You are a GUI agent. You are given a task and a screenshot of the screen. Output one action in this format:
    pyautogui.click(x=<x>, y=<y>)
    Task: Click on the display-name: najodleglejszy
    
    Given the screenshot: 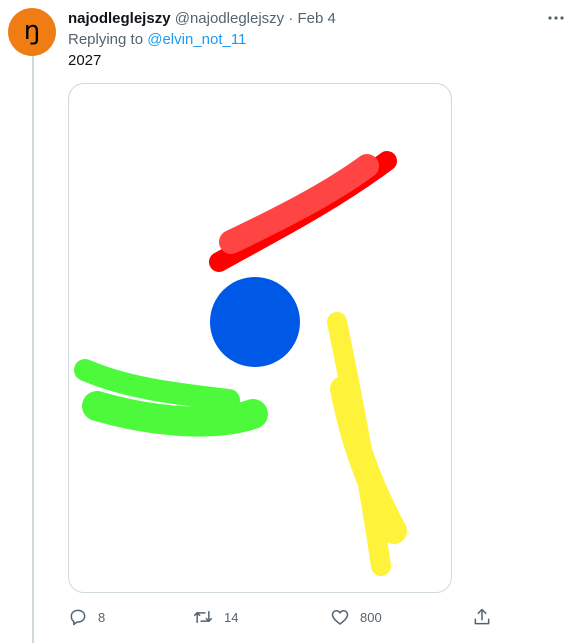 What is the action you would take?
    pyautogui.click(x=119, y=18)
    